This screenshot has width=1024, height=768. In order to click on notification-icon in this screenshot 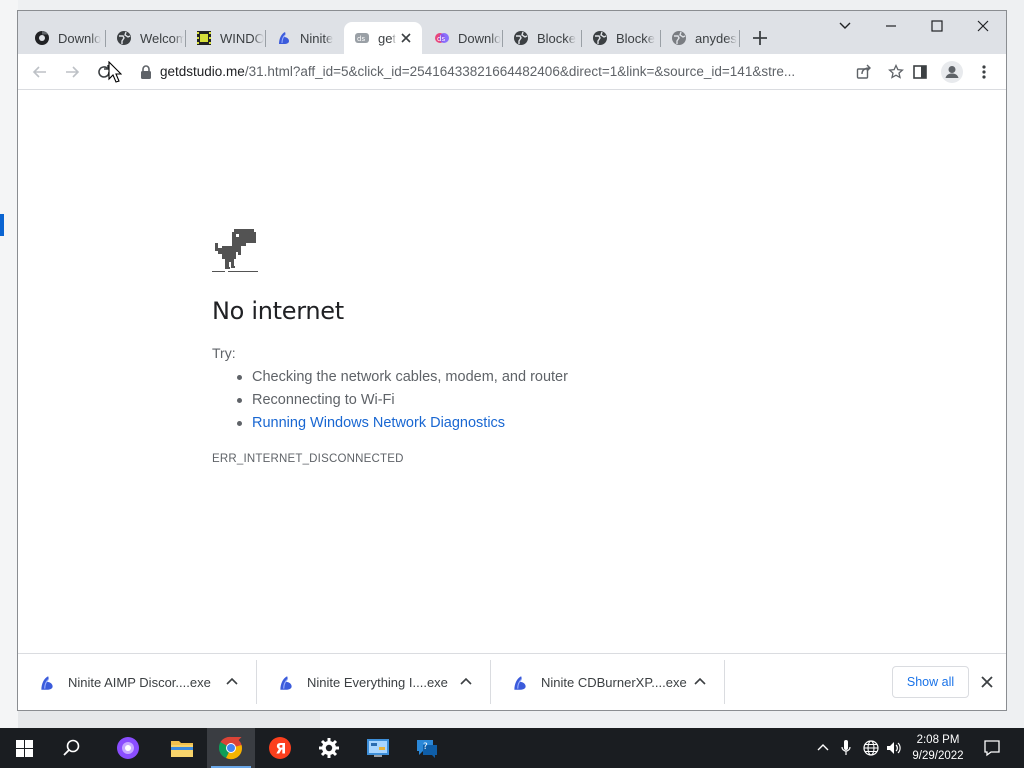, I will do `click(992, 748)`.